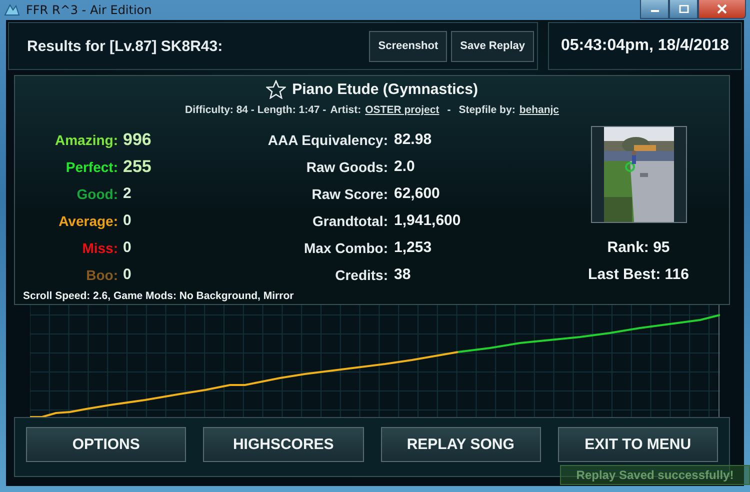  I want to click on artist-link: OSTER project, so click(402, 110).